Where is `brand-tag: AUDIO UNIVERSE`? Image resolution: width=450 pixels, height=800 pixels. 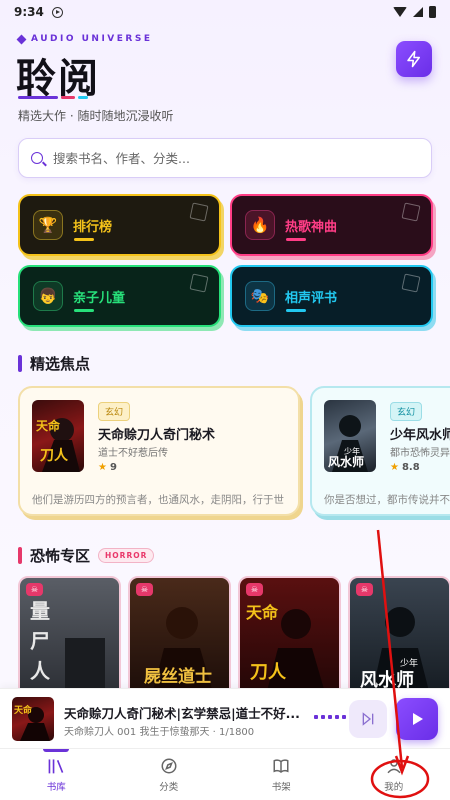
brand-tag: AUDIO UNIVERSE is located at coordinates (84, 39).